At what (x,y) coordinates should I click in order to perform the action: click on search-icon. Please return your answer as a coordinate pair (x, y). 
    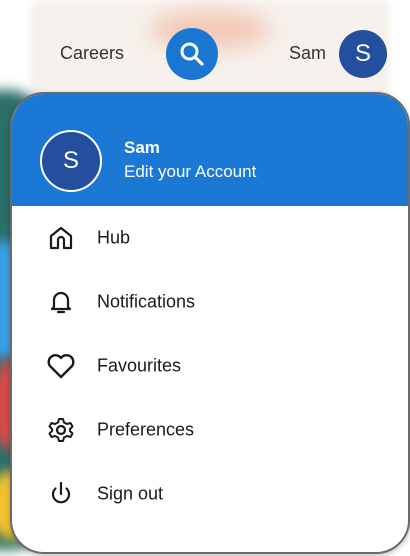
    Looking at the image, I should click on (192, 54).